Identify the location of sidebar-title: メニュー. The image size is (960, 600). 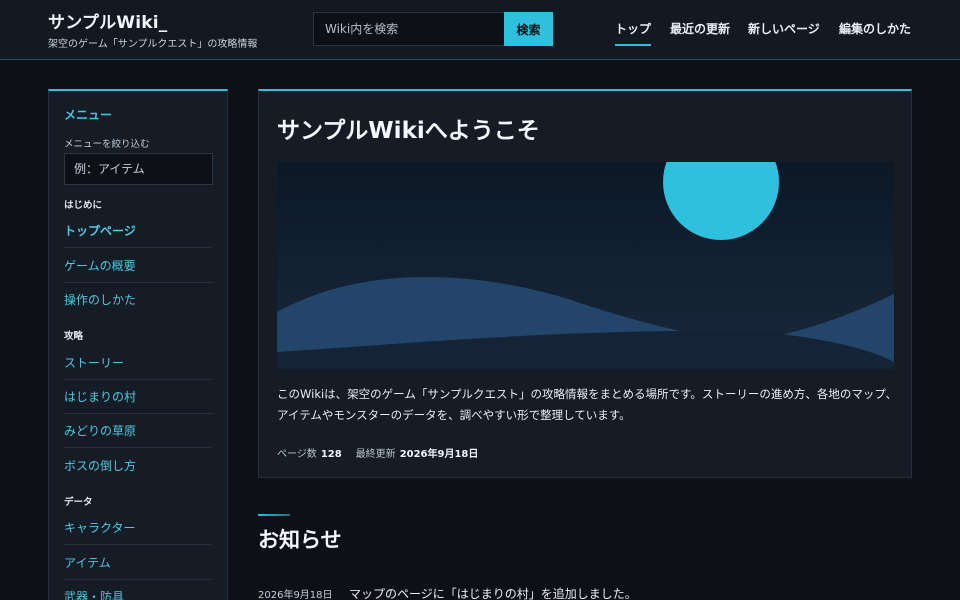
(88, 115).